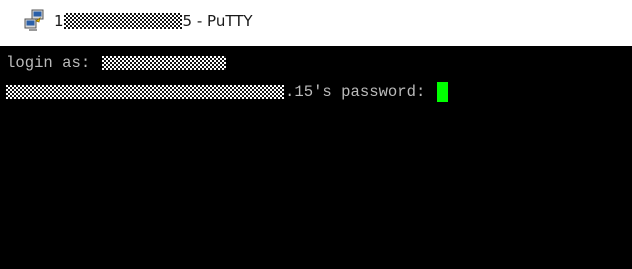 Image resolution: width=632 pixels, height=269 pixels. I want to click on login-prompt: login as:, so click(53, 63).